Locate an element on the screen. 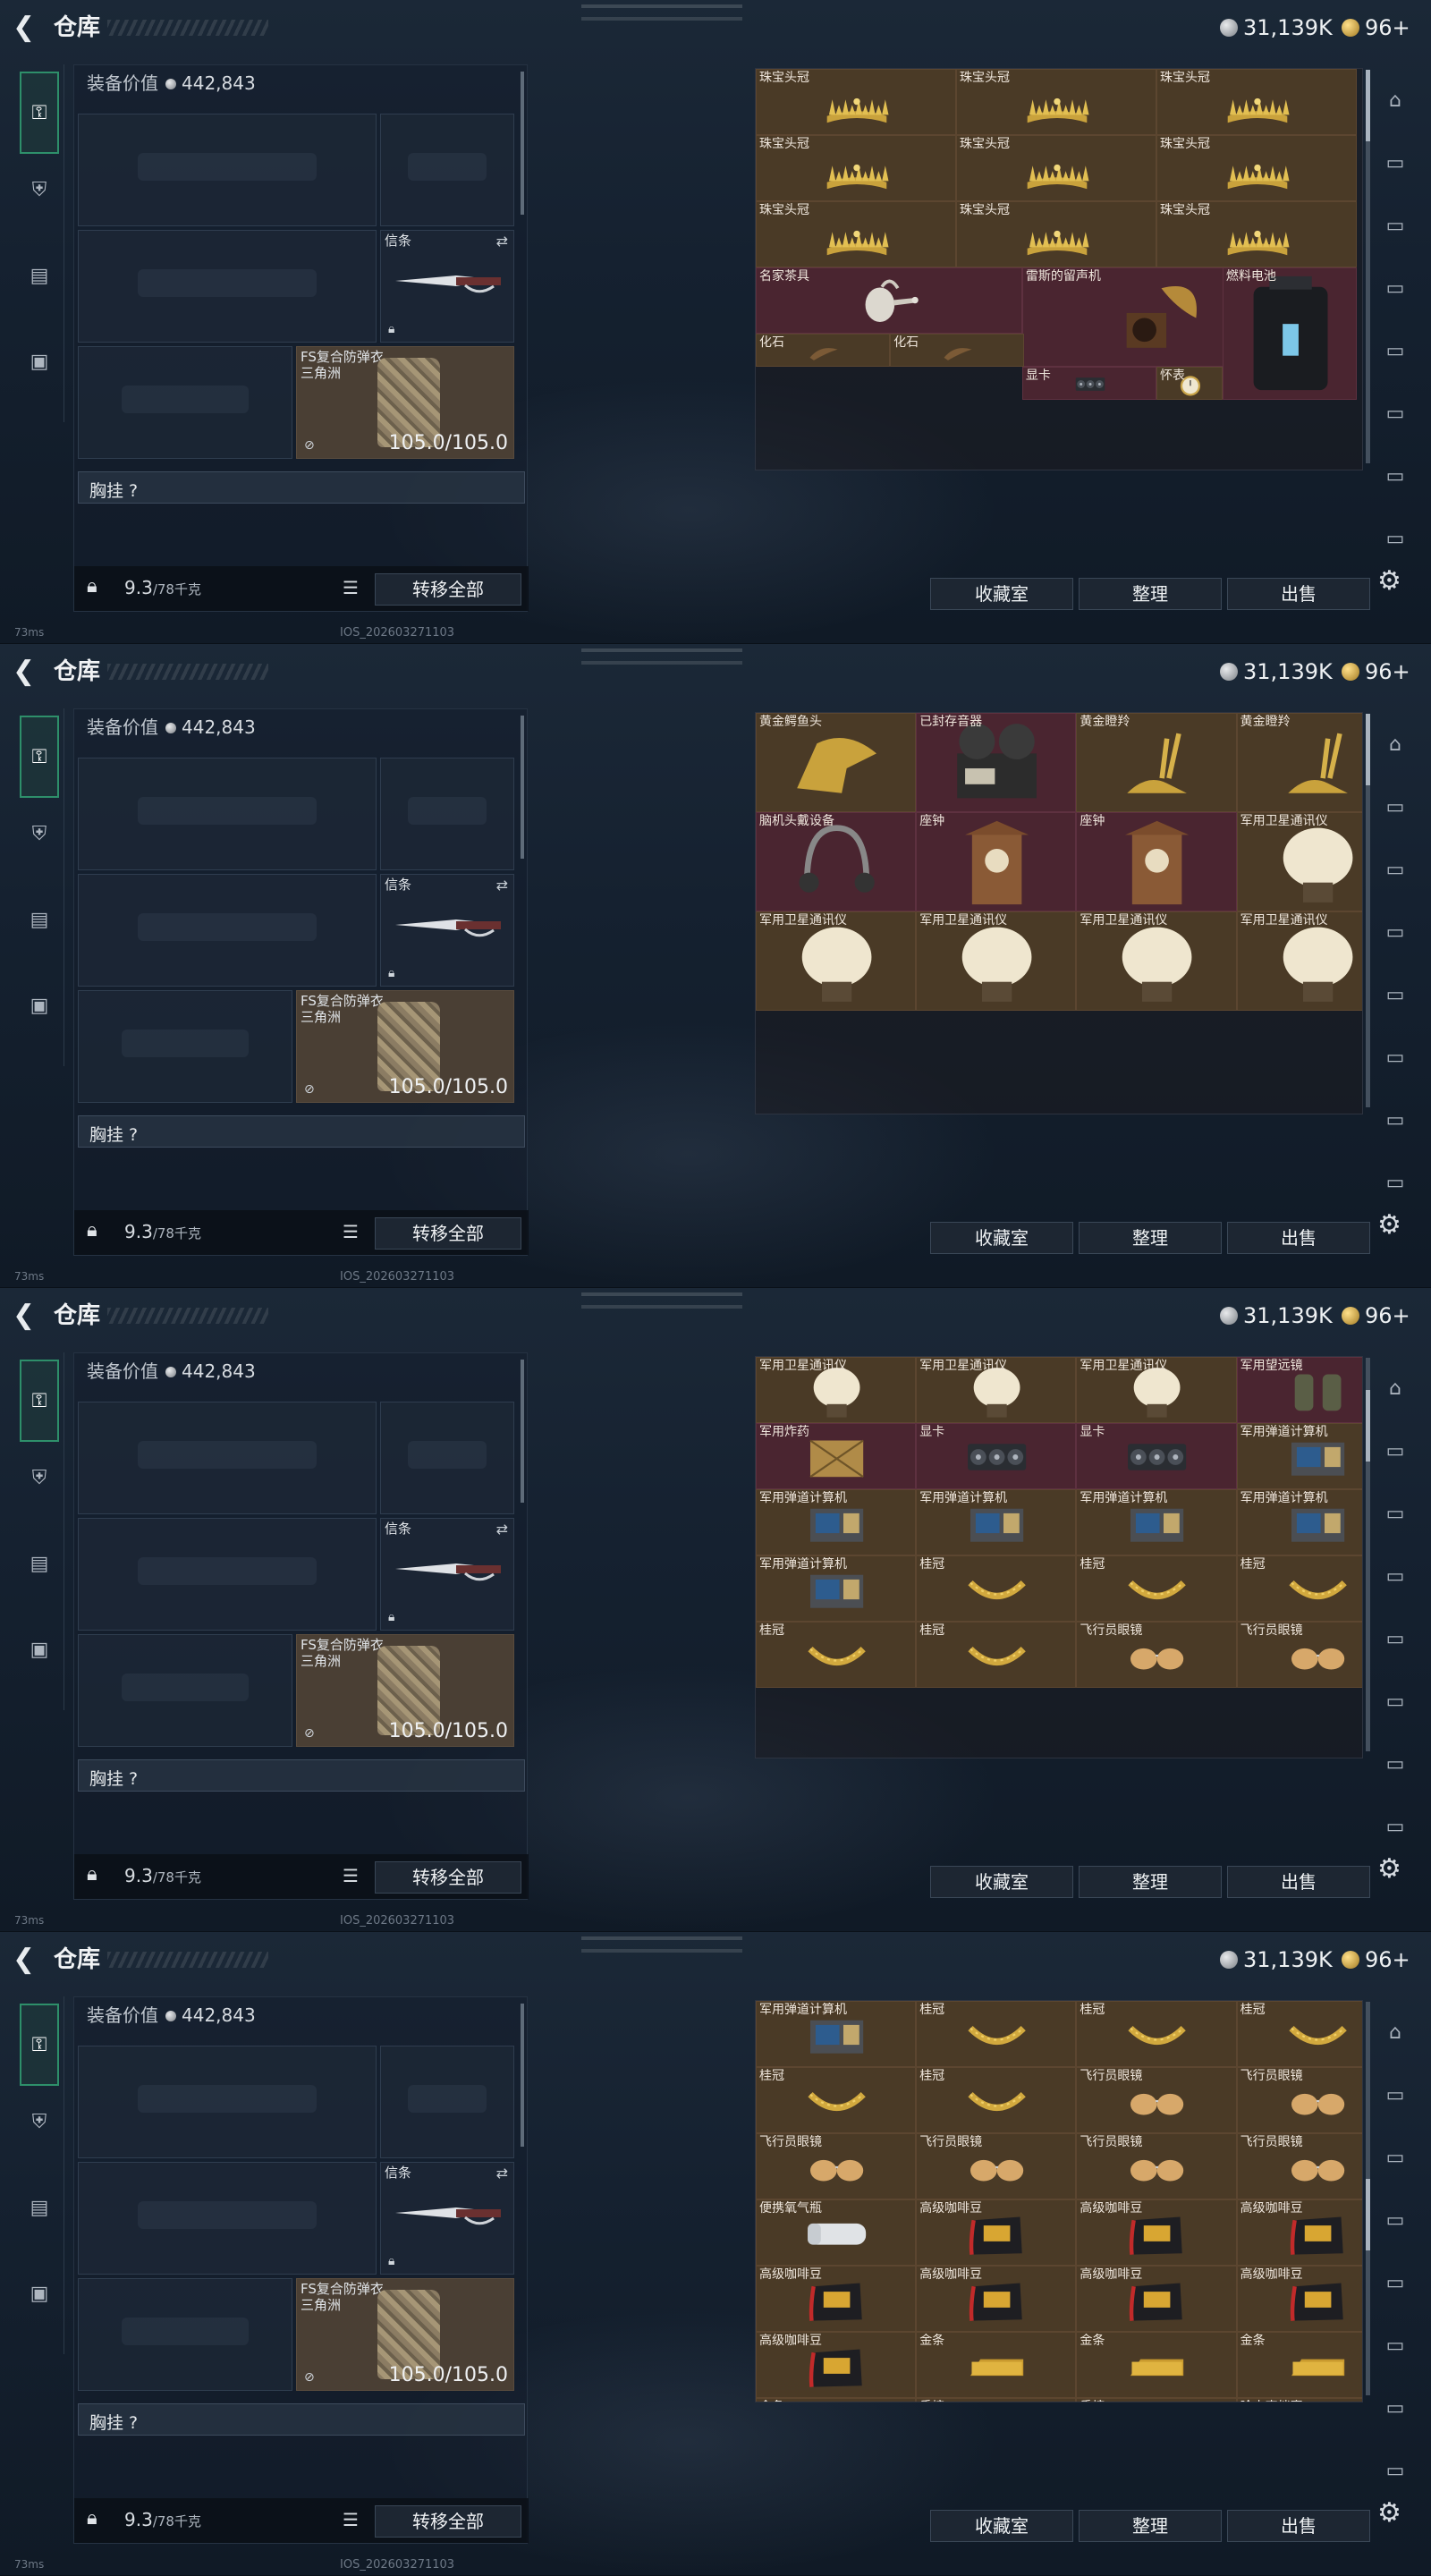 The width and height of the screenshot is (1431, 2576). inventory-item: 座钟 is located at coordinates (997, 861).